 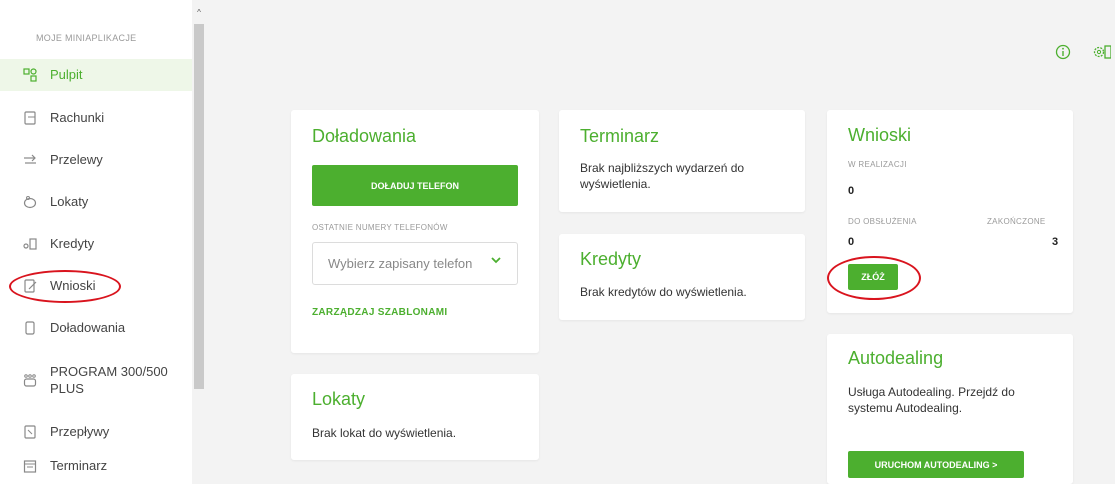 What do you see at coordinates (1016, 221) in the screenshot?
I see `completed-label: ZAKOŃCZONE` at bounding box center [1016, 221].